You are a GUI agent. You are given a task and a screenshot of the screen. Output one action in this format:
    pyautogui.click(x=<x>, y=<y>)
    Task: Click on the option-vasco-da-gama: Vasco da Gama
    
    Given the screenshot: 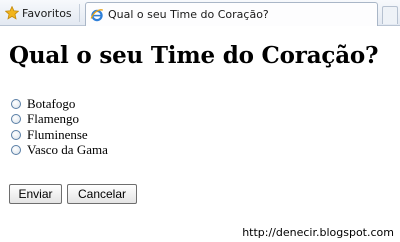 What is the action you would take?
    pyautogui.click(x=59, y=150)
    